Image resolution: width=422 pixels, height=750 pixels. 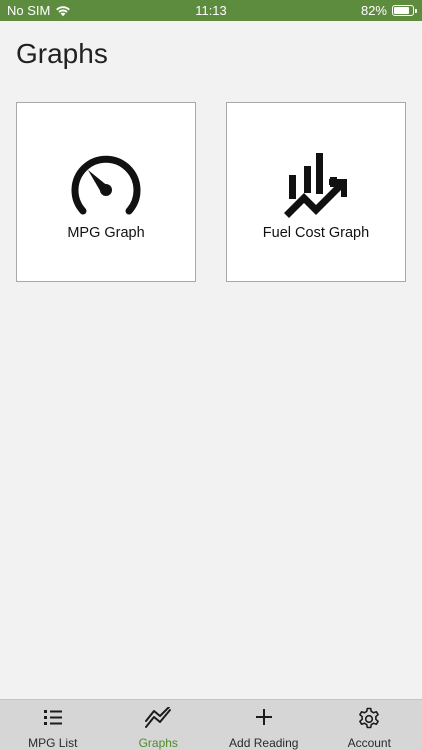 I want to click on tab-graphs-label: Graphs, so click(x=158, y=743).